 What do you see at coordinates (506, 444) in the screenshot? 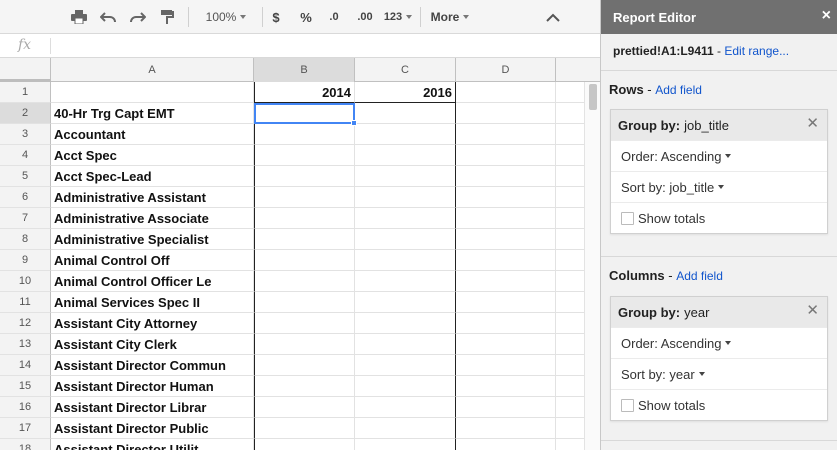
I see `cell-d18` at bounding box center [506, 444].